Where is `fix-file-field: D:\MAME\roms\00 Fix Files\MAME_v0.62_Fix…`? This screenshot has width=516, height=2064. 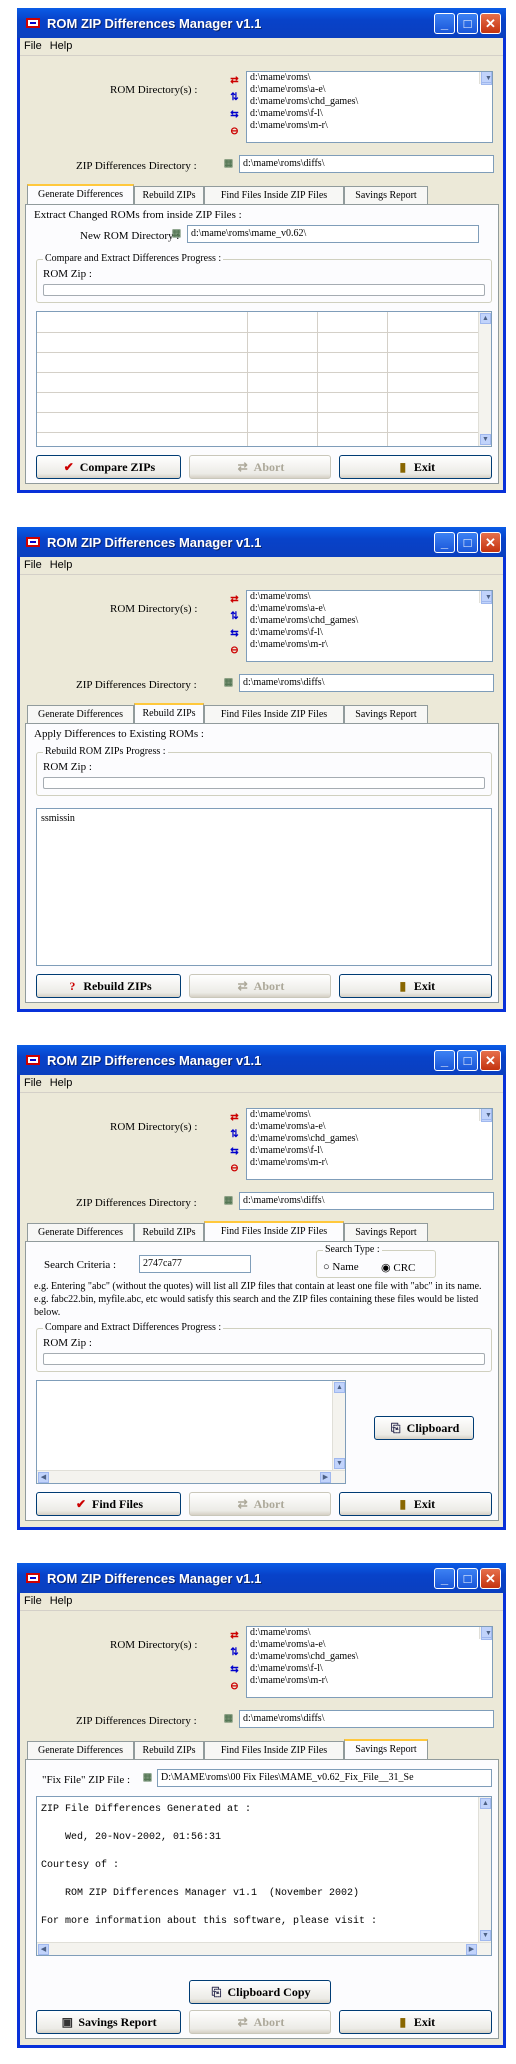
fix-file-field: D:\MAME\roms\00 Fix Files\MAME_v0.62_Fix… is located at coordinates (324, 1778).